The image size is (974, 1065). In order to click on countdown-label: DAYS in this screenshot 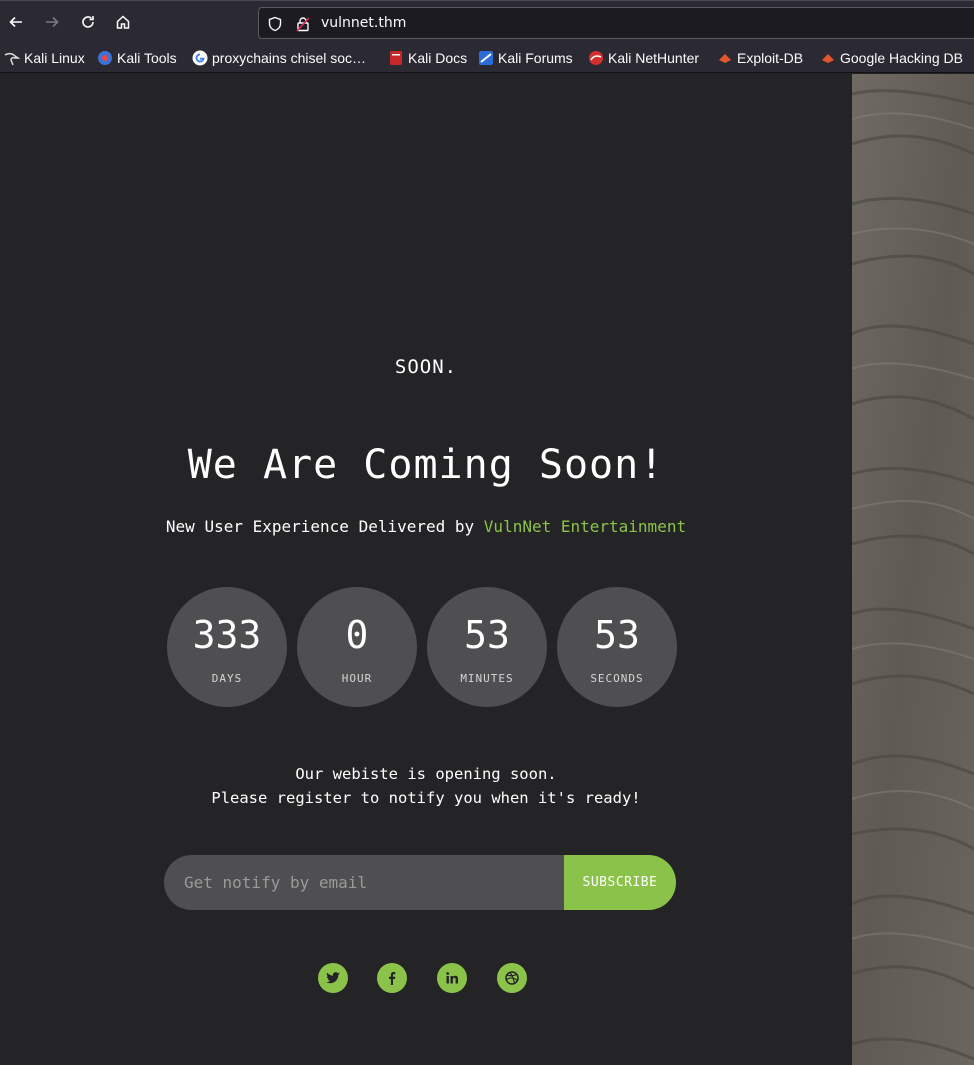, I will do `click(227, 678)`.